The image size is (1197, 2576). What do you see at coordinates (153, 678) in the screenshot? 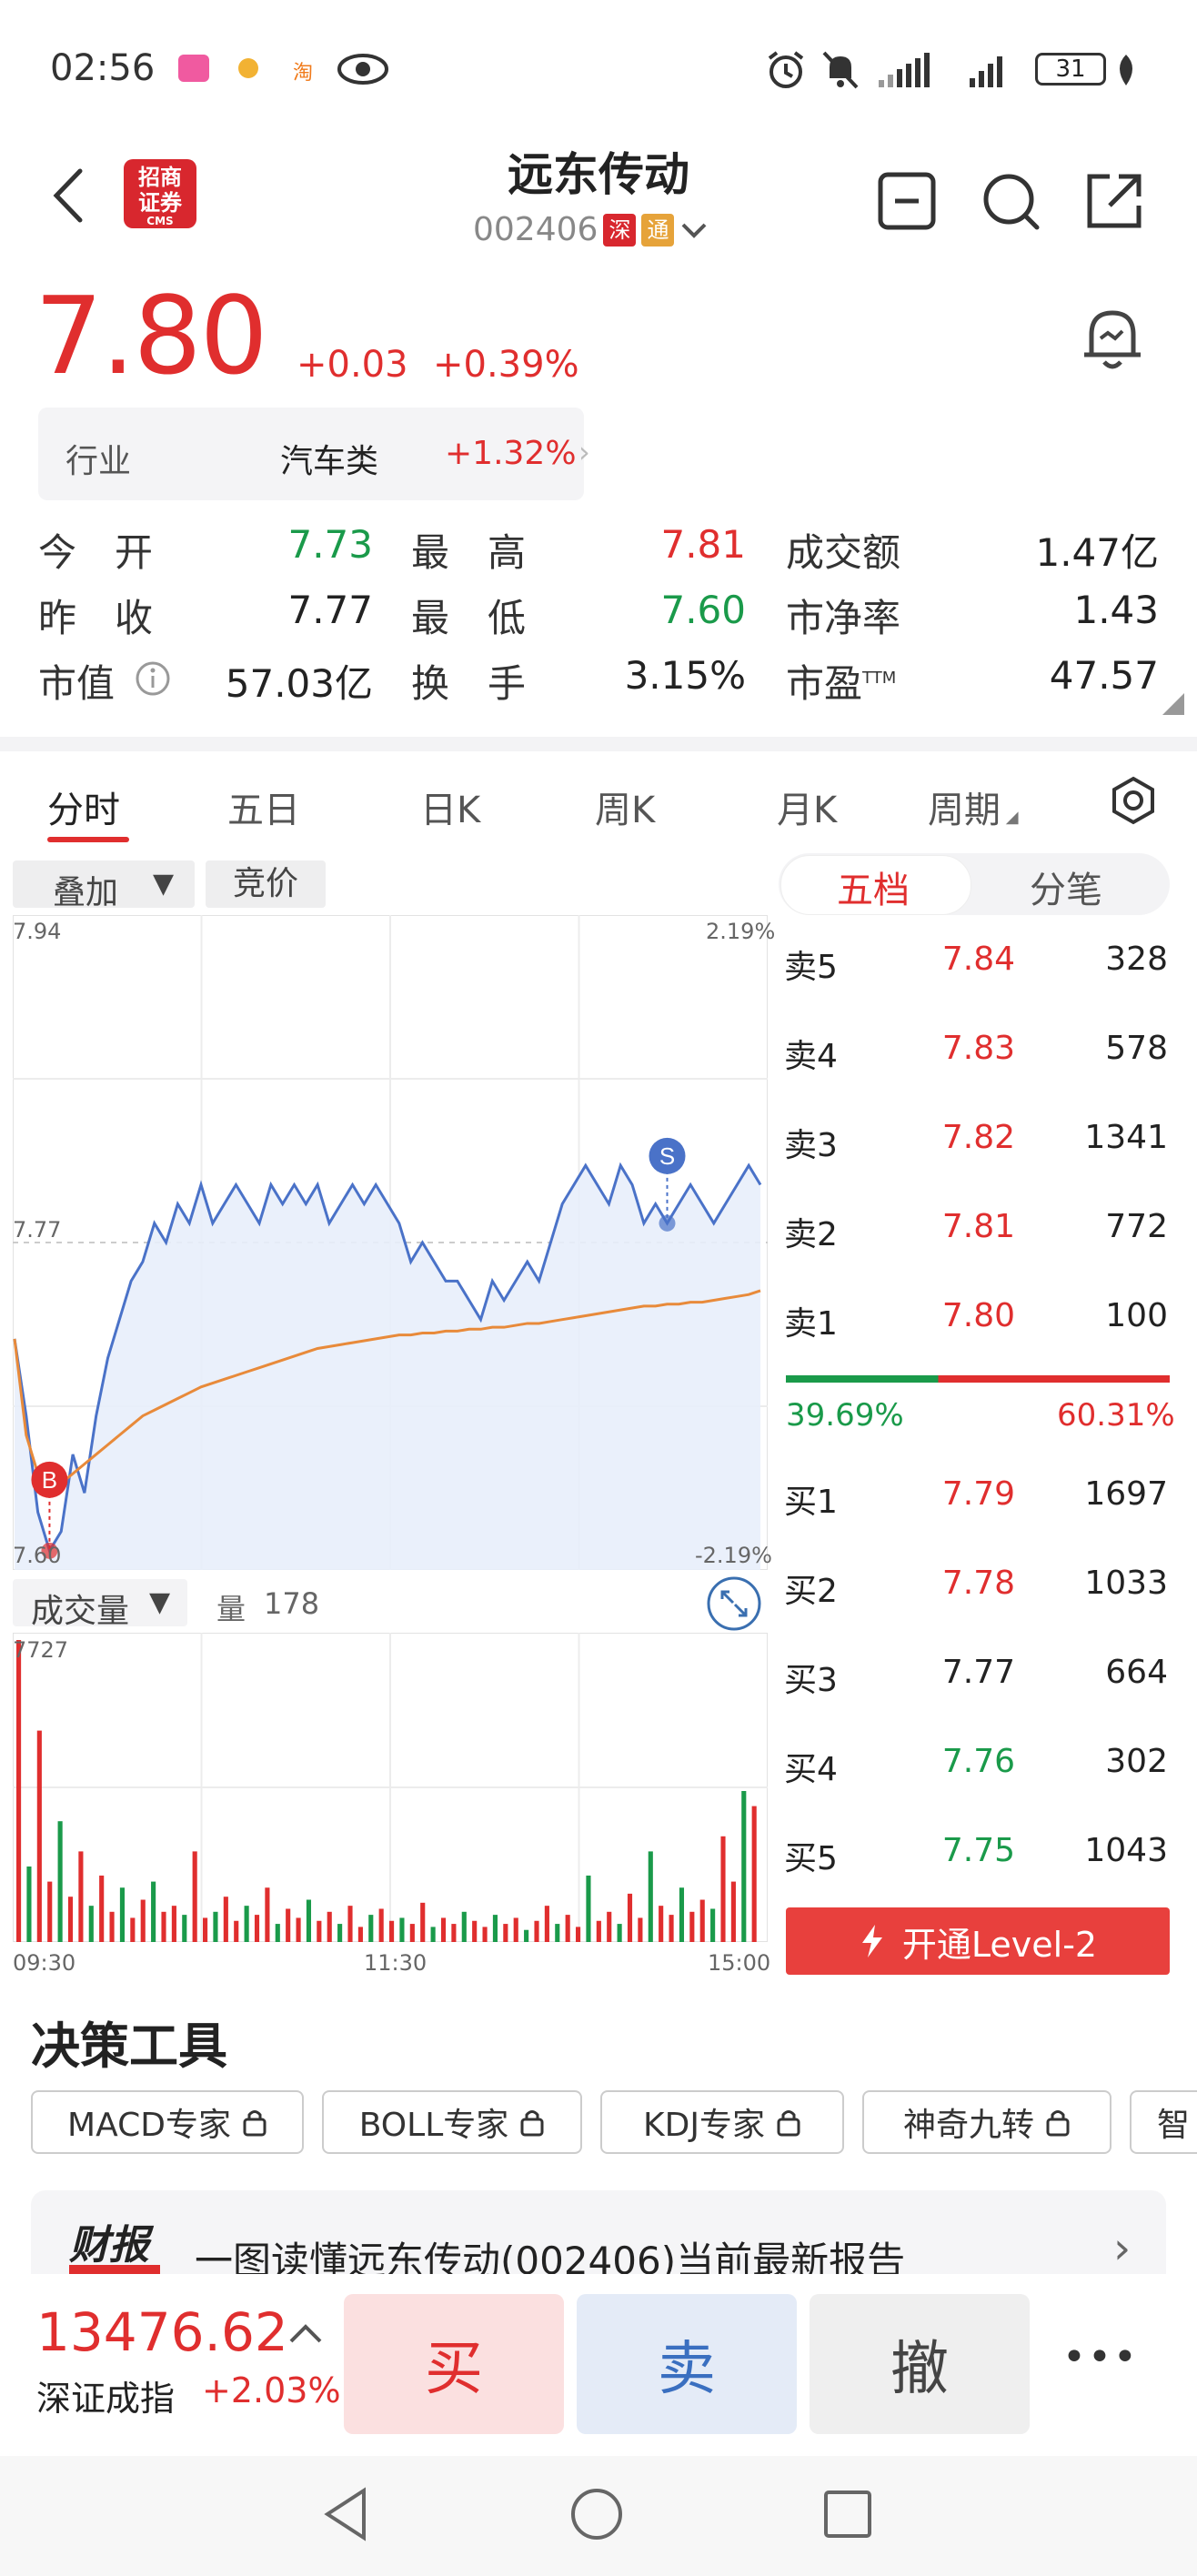
I see `info-icon` at bounding box center [153, 678].